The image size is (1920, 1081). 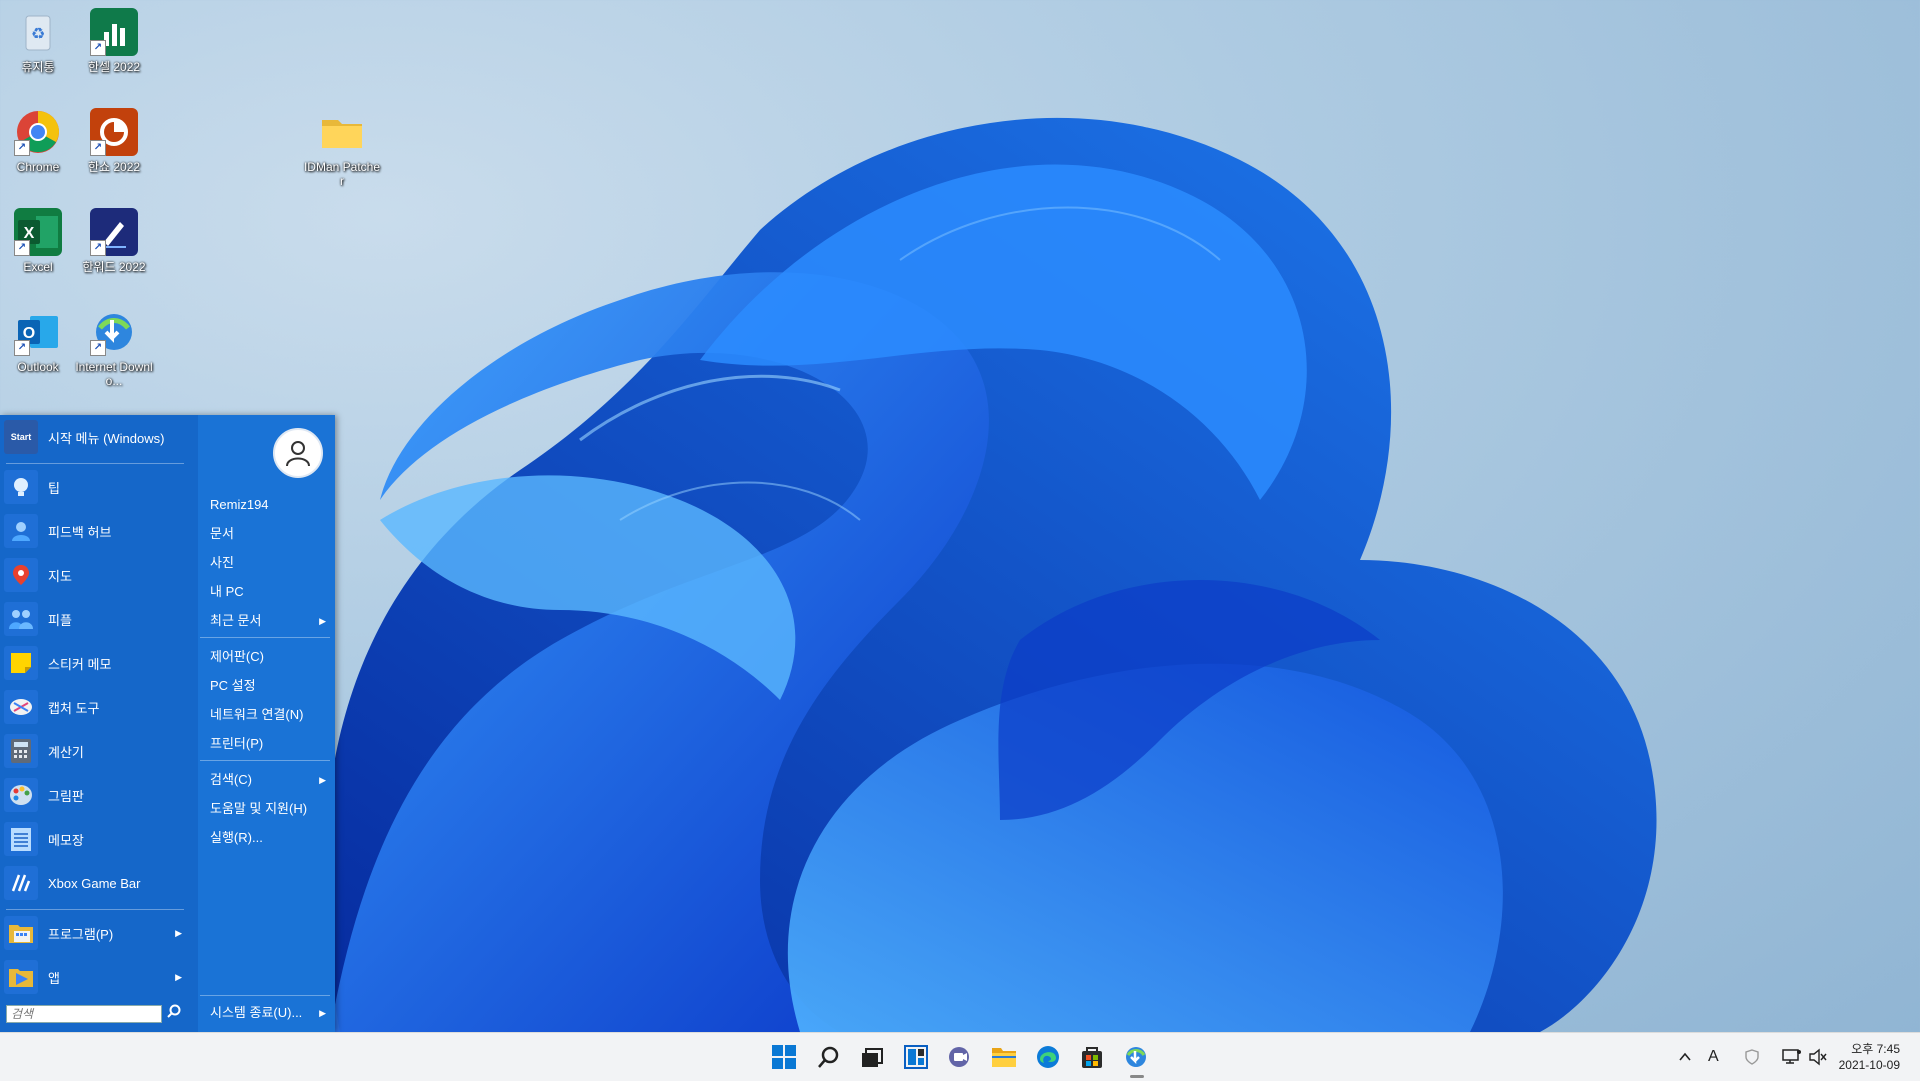 I want to click on recent-documents-link: 최근 문서 ▶, so click(x=269, y=621).